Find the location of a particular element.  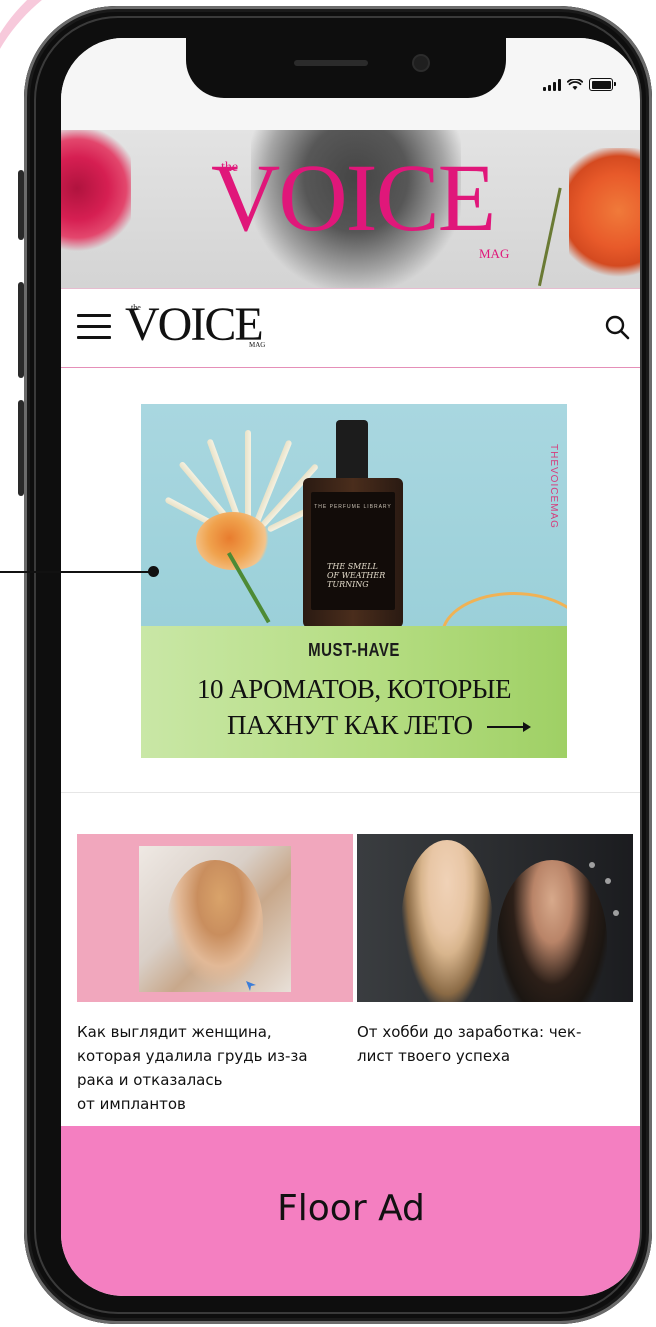

decorative-arc is located at coordinates (504, 609).